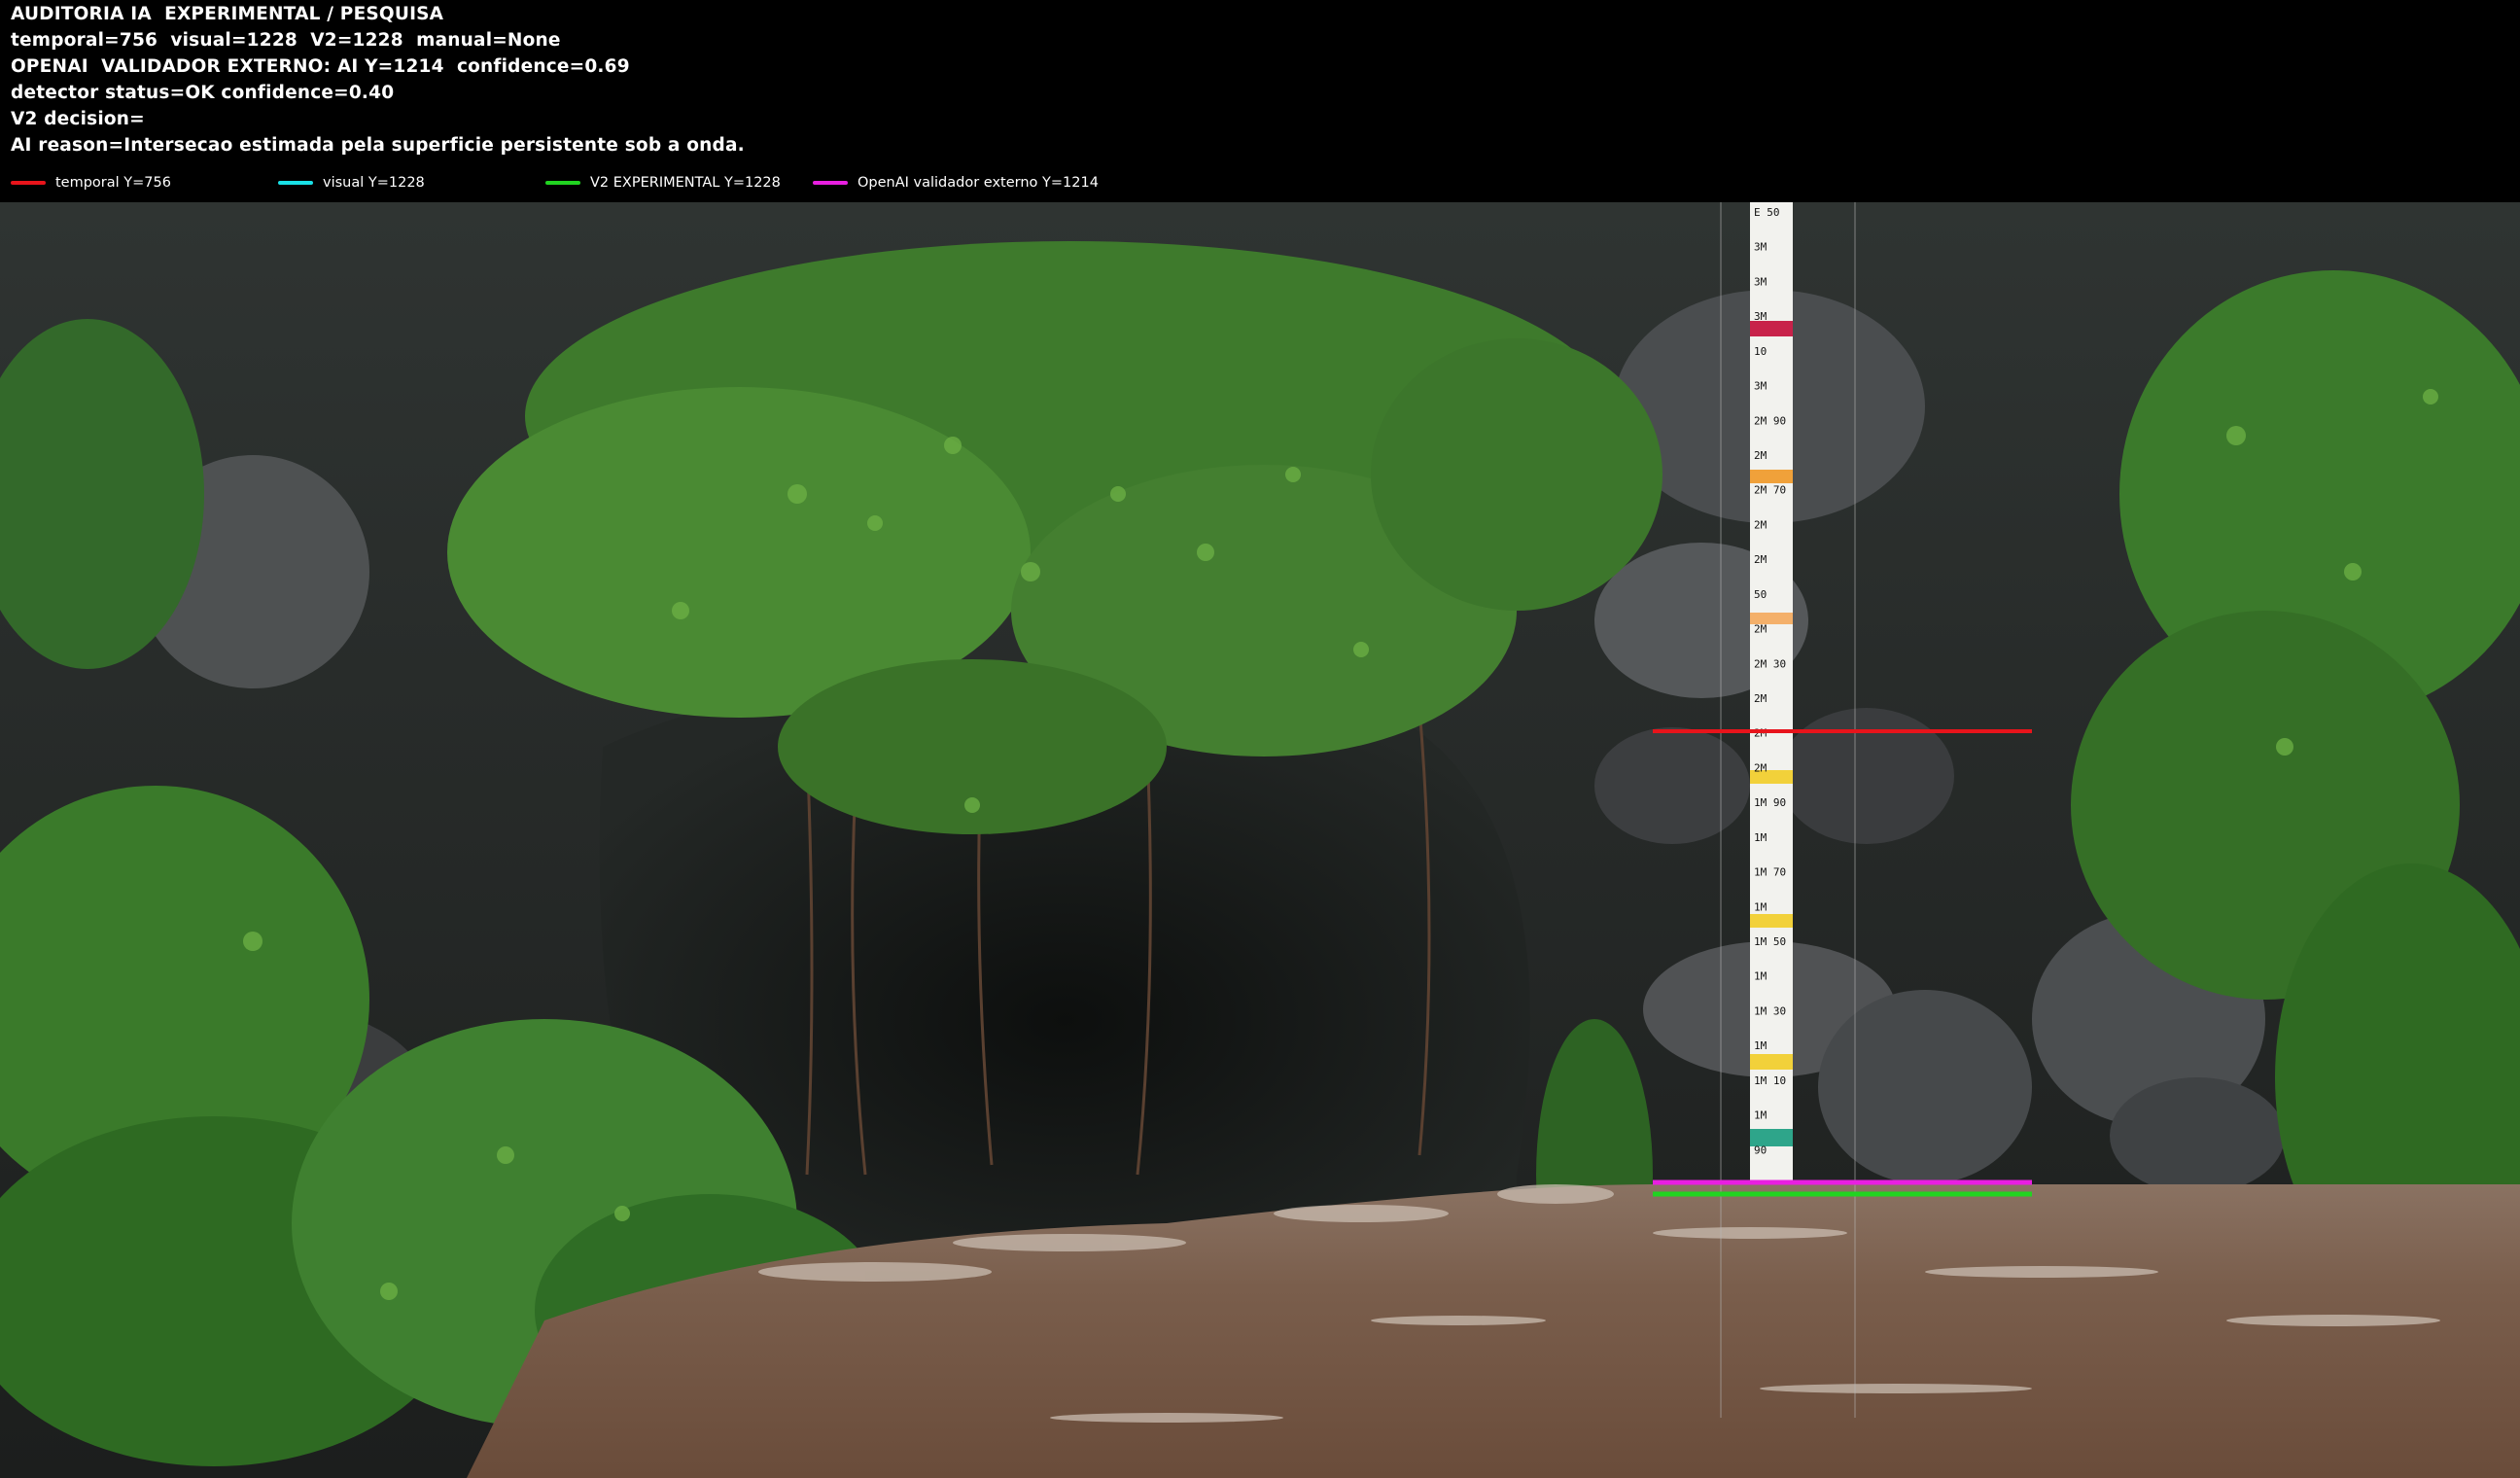 This screenshot has height=1478, width=2520. What do you see at coordinates (1770, 1080) in the screenshot?
I see `gauge-label: 1M 10` at bounding box center [1770, 1080].